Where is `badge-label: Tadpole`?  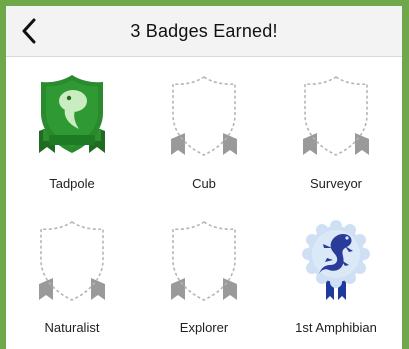 badge-label: Tadpole is located at coordinates (72, 183).